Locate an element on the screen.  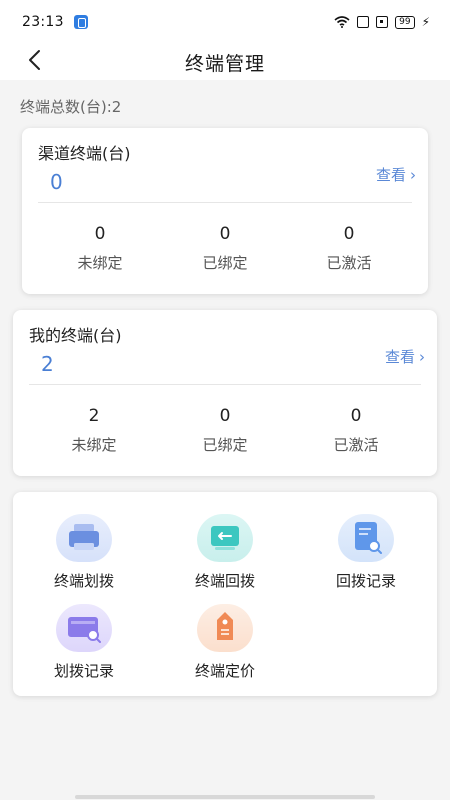
card-search-icon is located at coordinates (84, 628).